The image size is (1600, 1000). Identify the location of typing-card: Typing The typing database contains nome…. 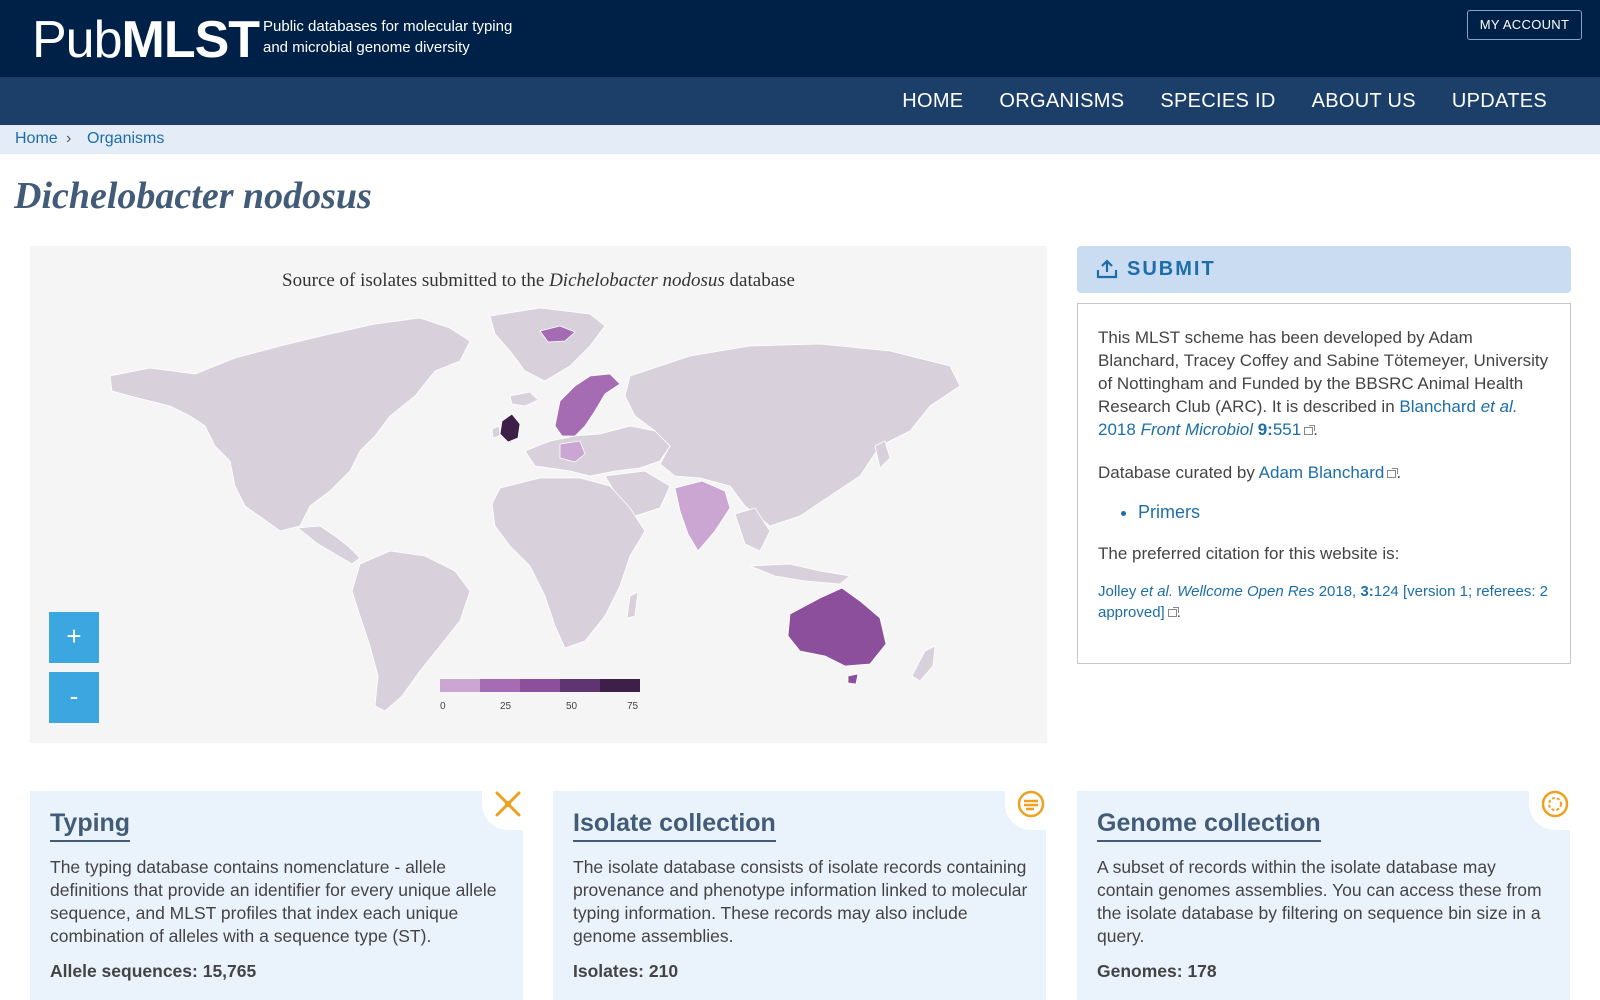
(276, 895).